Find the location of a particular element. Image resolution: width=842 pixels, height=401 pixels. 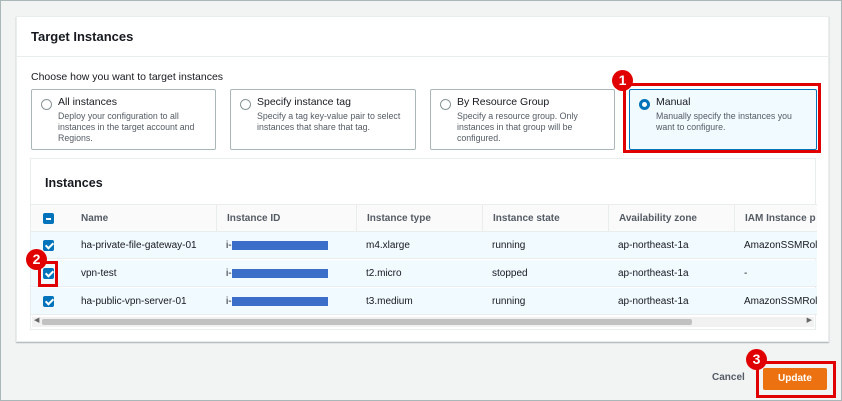

step-badge-1: 1 is located at coordinates (622, 80).